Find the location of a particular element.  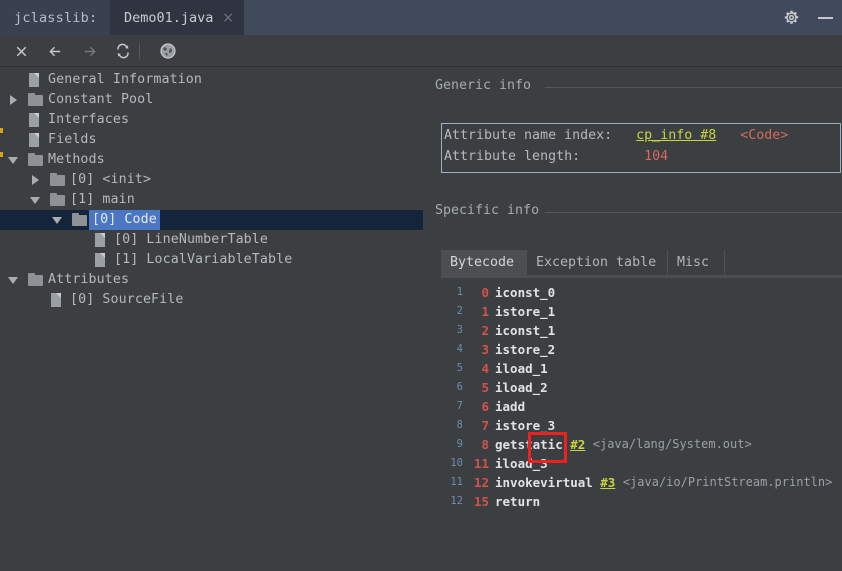

close-icon-svg is located at coordinates (21, 51).